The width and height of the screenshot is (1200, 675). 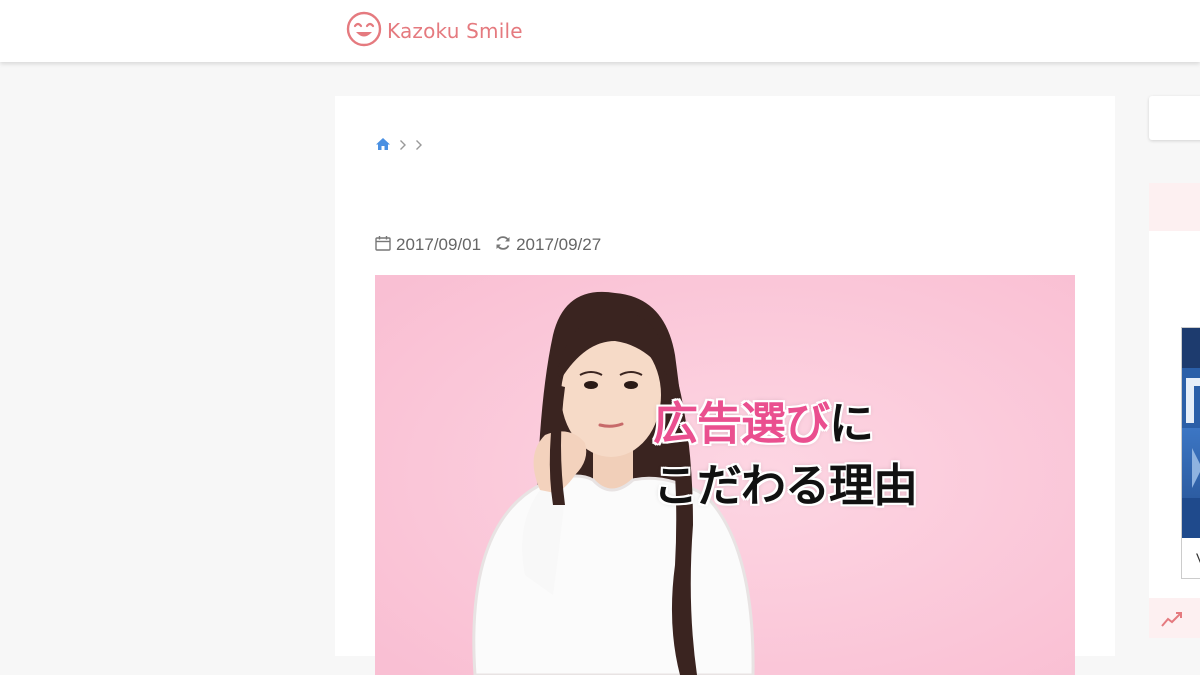 I want to click on sidebar-widget-header, so click(x=1174, y=207).